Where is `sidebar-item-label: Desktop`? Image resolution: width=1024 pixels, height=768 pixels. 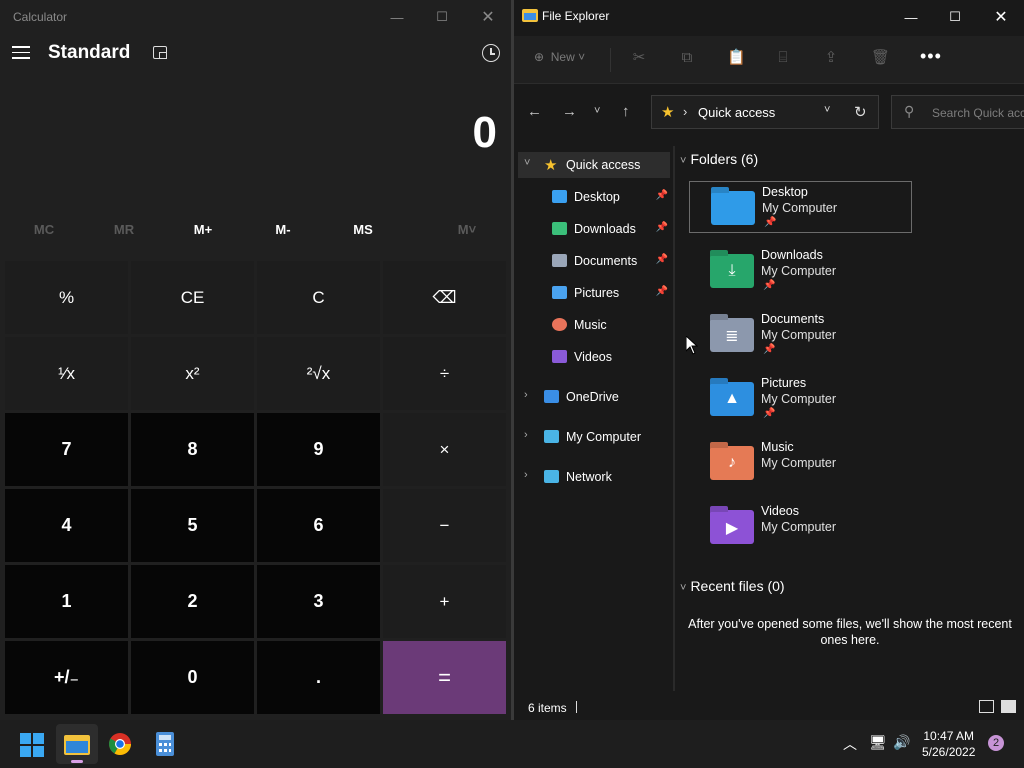 sidebar-item-label: Desktop is located at coordinates (597, 197).